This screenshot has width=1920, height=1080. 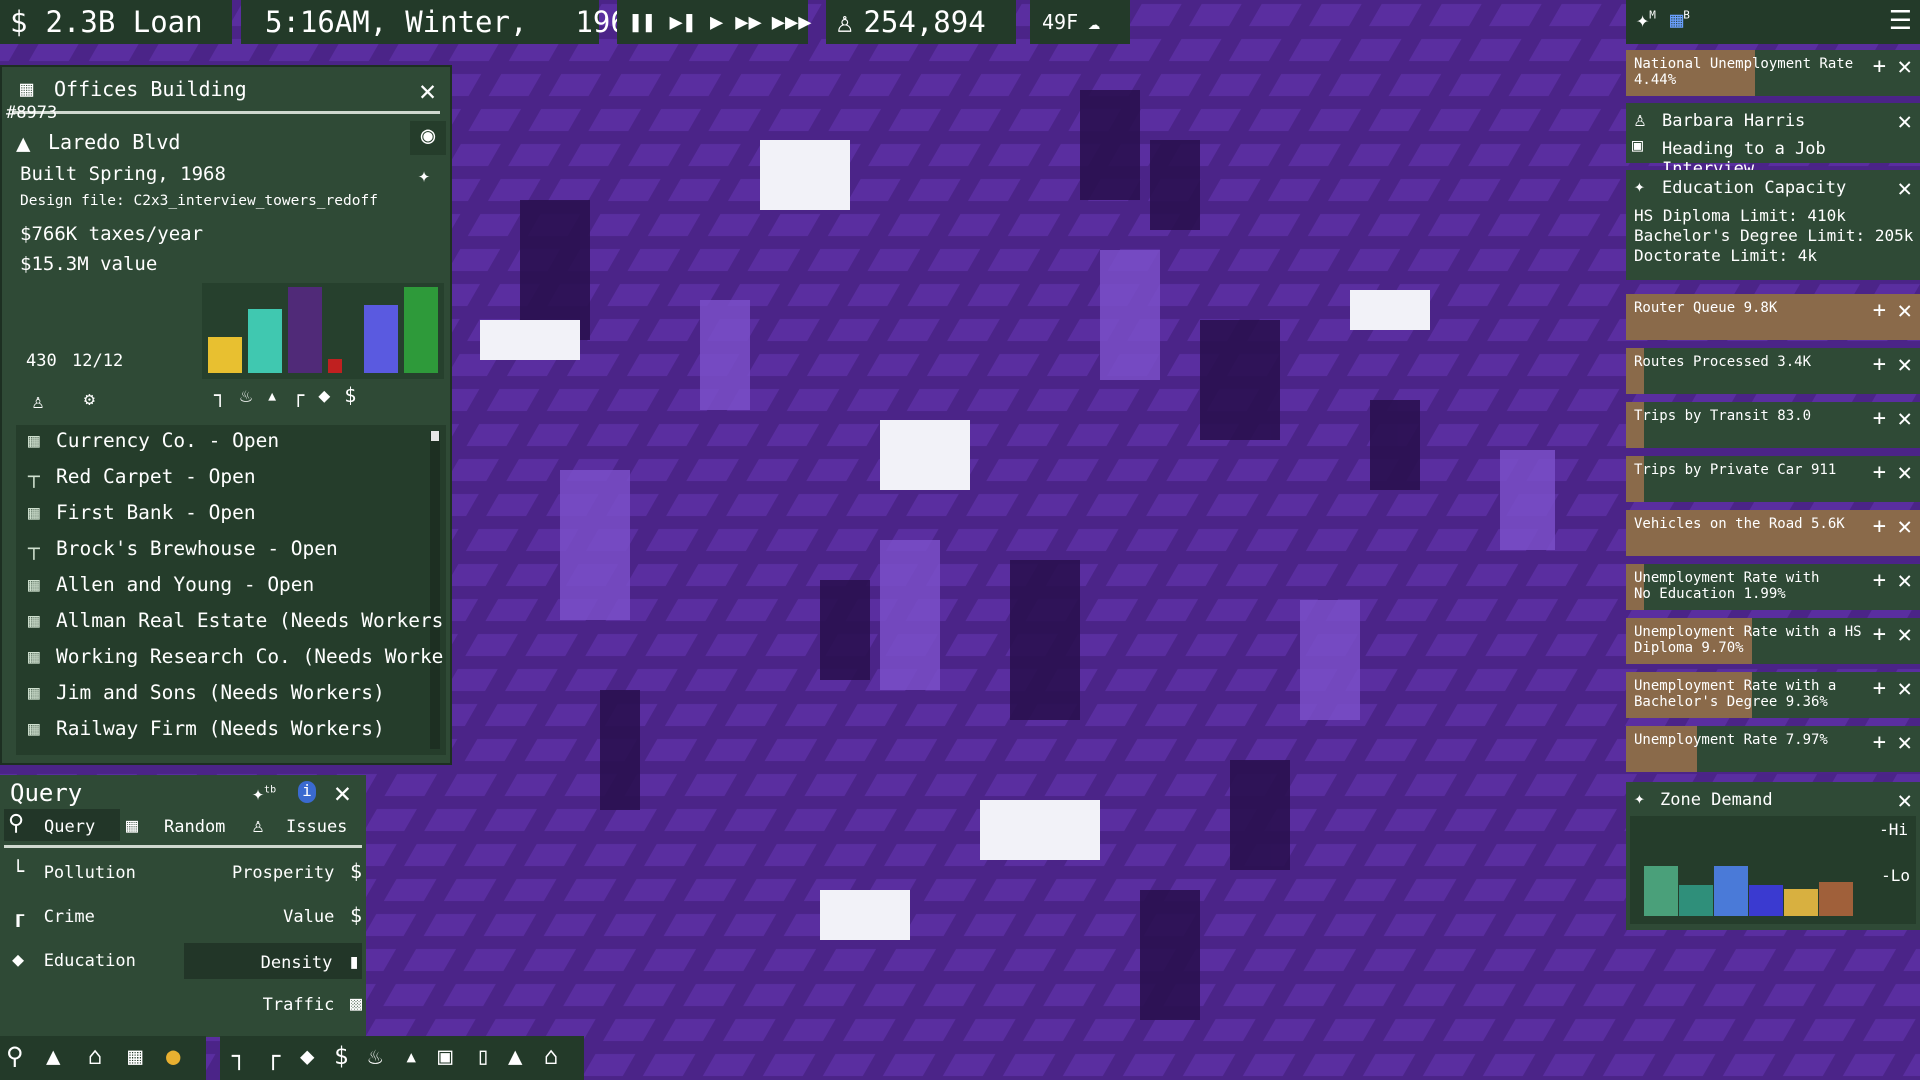 What do you see at coordinates (1900, 21) in the screenshot?
I see `menu-icon: ☰` at bounding box center [1900, 21].